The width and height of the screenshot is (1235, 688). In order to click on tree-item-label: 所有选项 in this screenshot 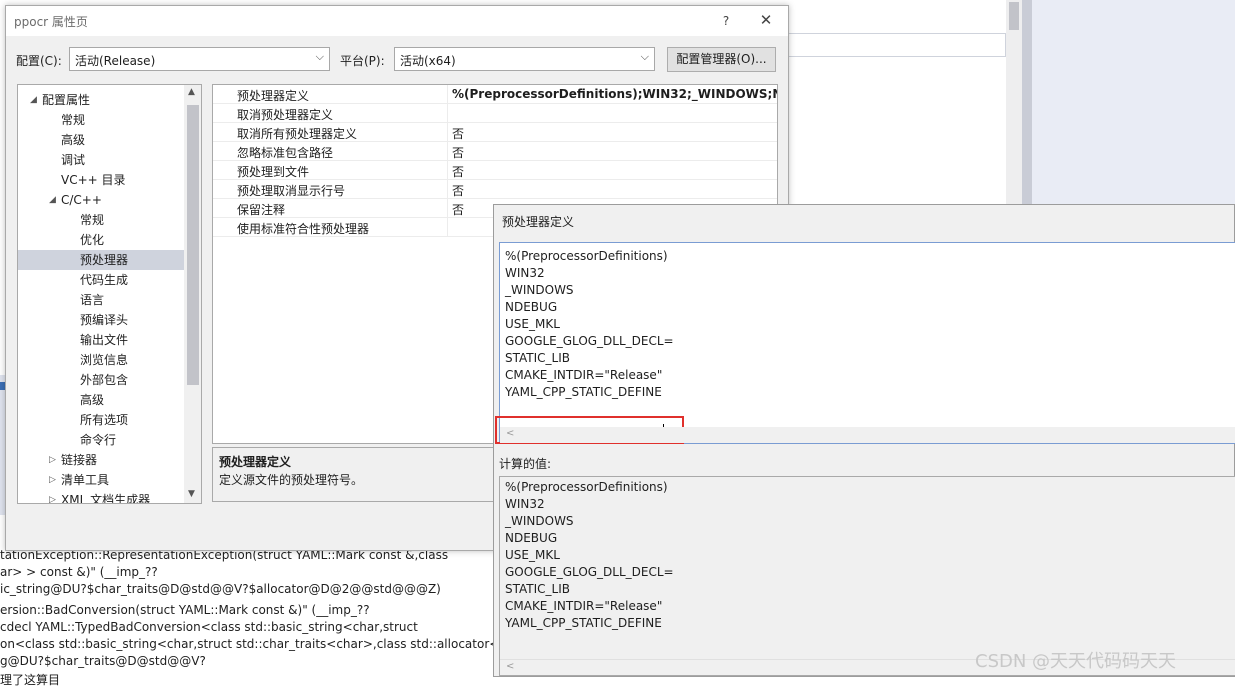, I will do `click(104, 420)`.